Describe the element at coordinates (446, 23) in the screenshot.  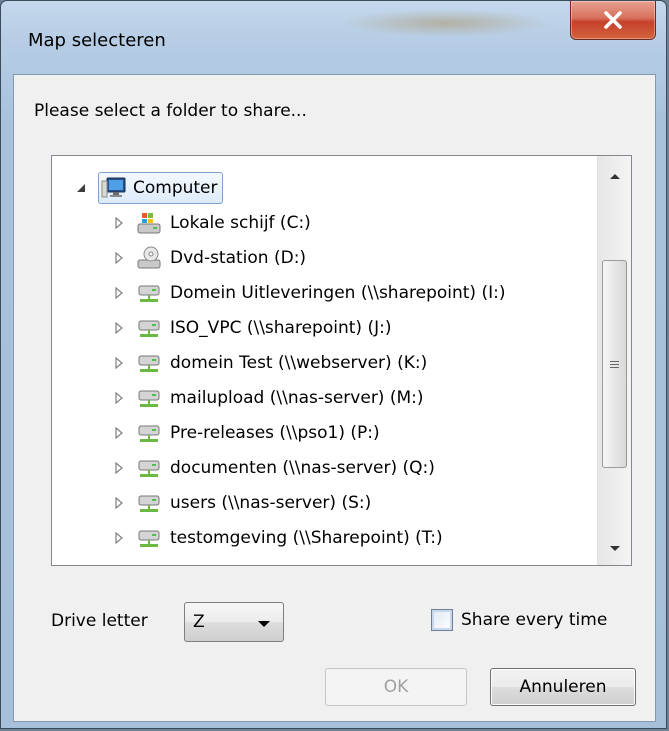
I see `title-glow` at that location.